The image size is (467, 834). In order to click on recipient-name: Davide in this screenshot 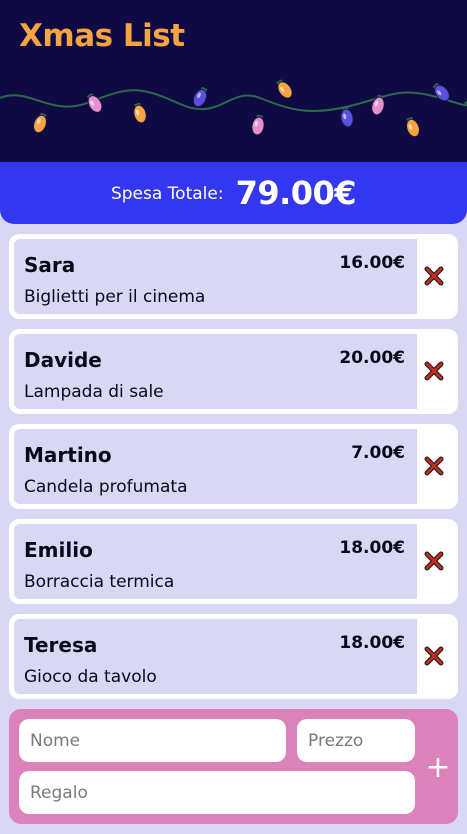, I will do `click(63, 360)`.